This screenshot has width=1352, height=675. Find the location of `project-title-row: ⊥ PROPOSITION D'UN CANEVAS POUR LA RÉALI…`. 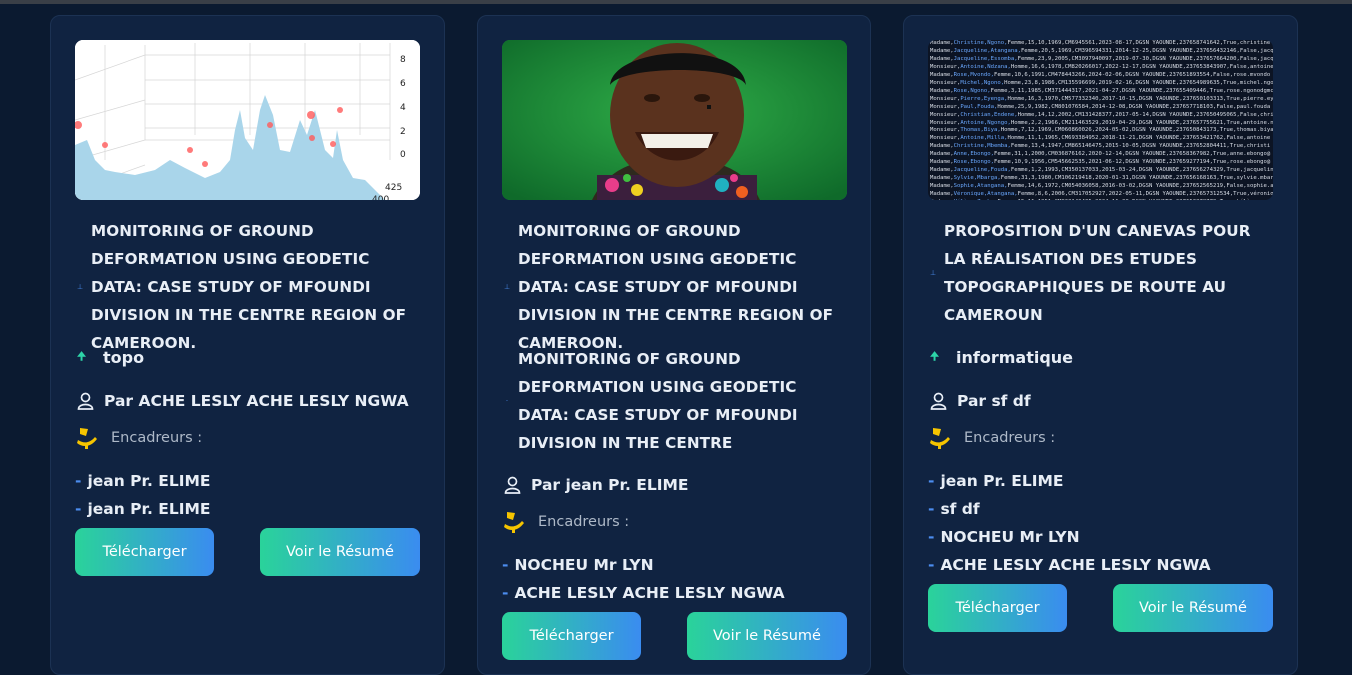

project-title-row: ⊥ PROPOSITION D'UN CANEVAS POUR LA RÉALI… is located at coordinates (1097, 273).